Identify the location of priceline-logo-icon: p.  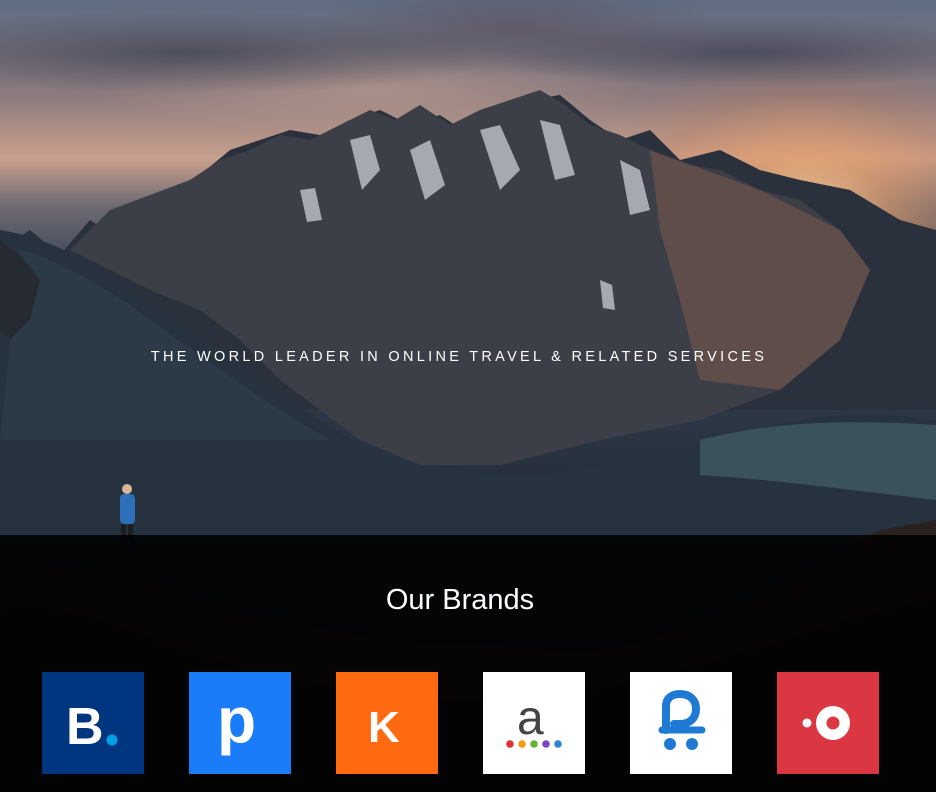
(240, 723).